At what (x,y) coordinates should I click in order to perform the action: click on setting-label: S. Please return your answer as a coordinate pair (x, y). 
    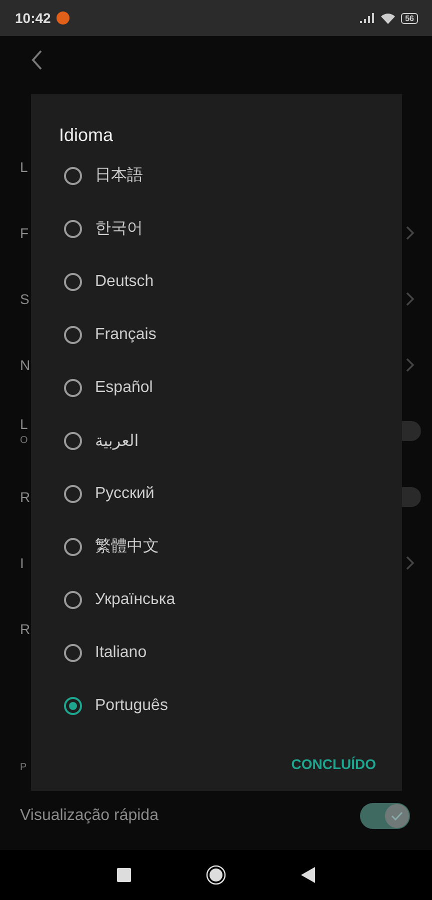
    Looking at the image, I should click on (25, 299).